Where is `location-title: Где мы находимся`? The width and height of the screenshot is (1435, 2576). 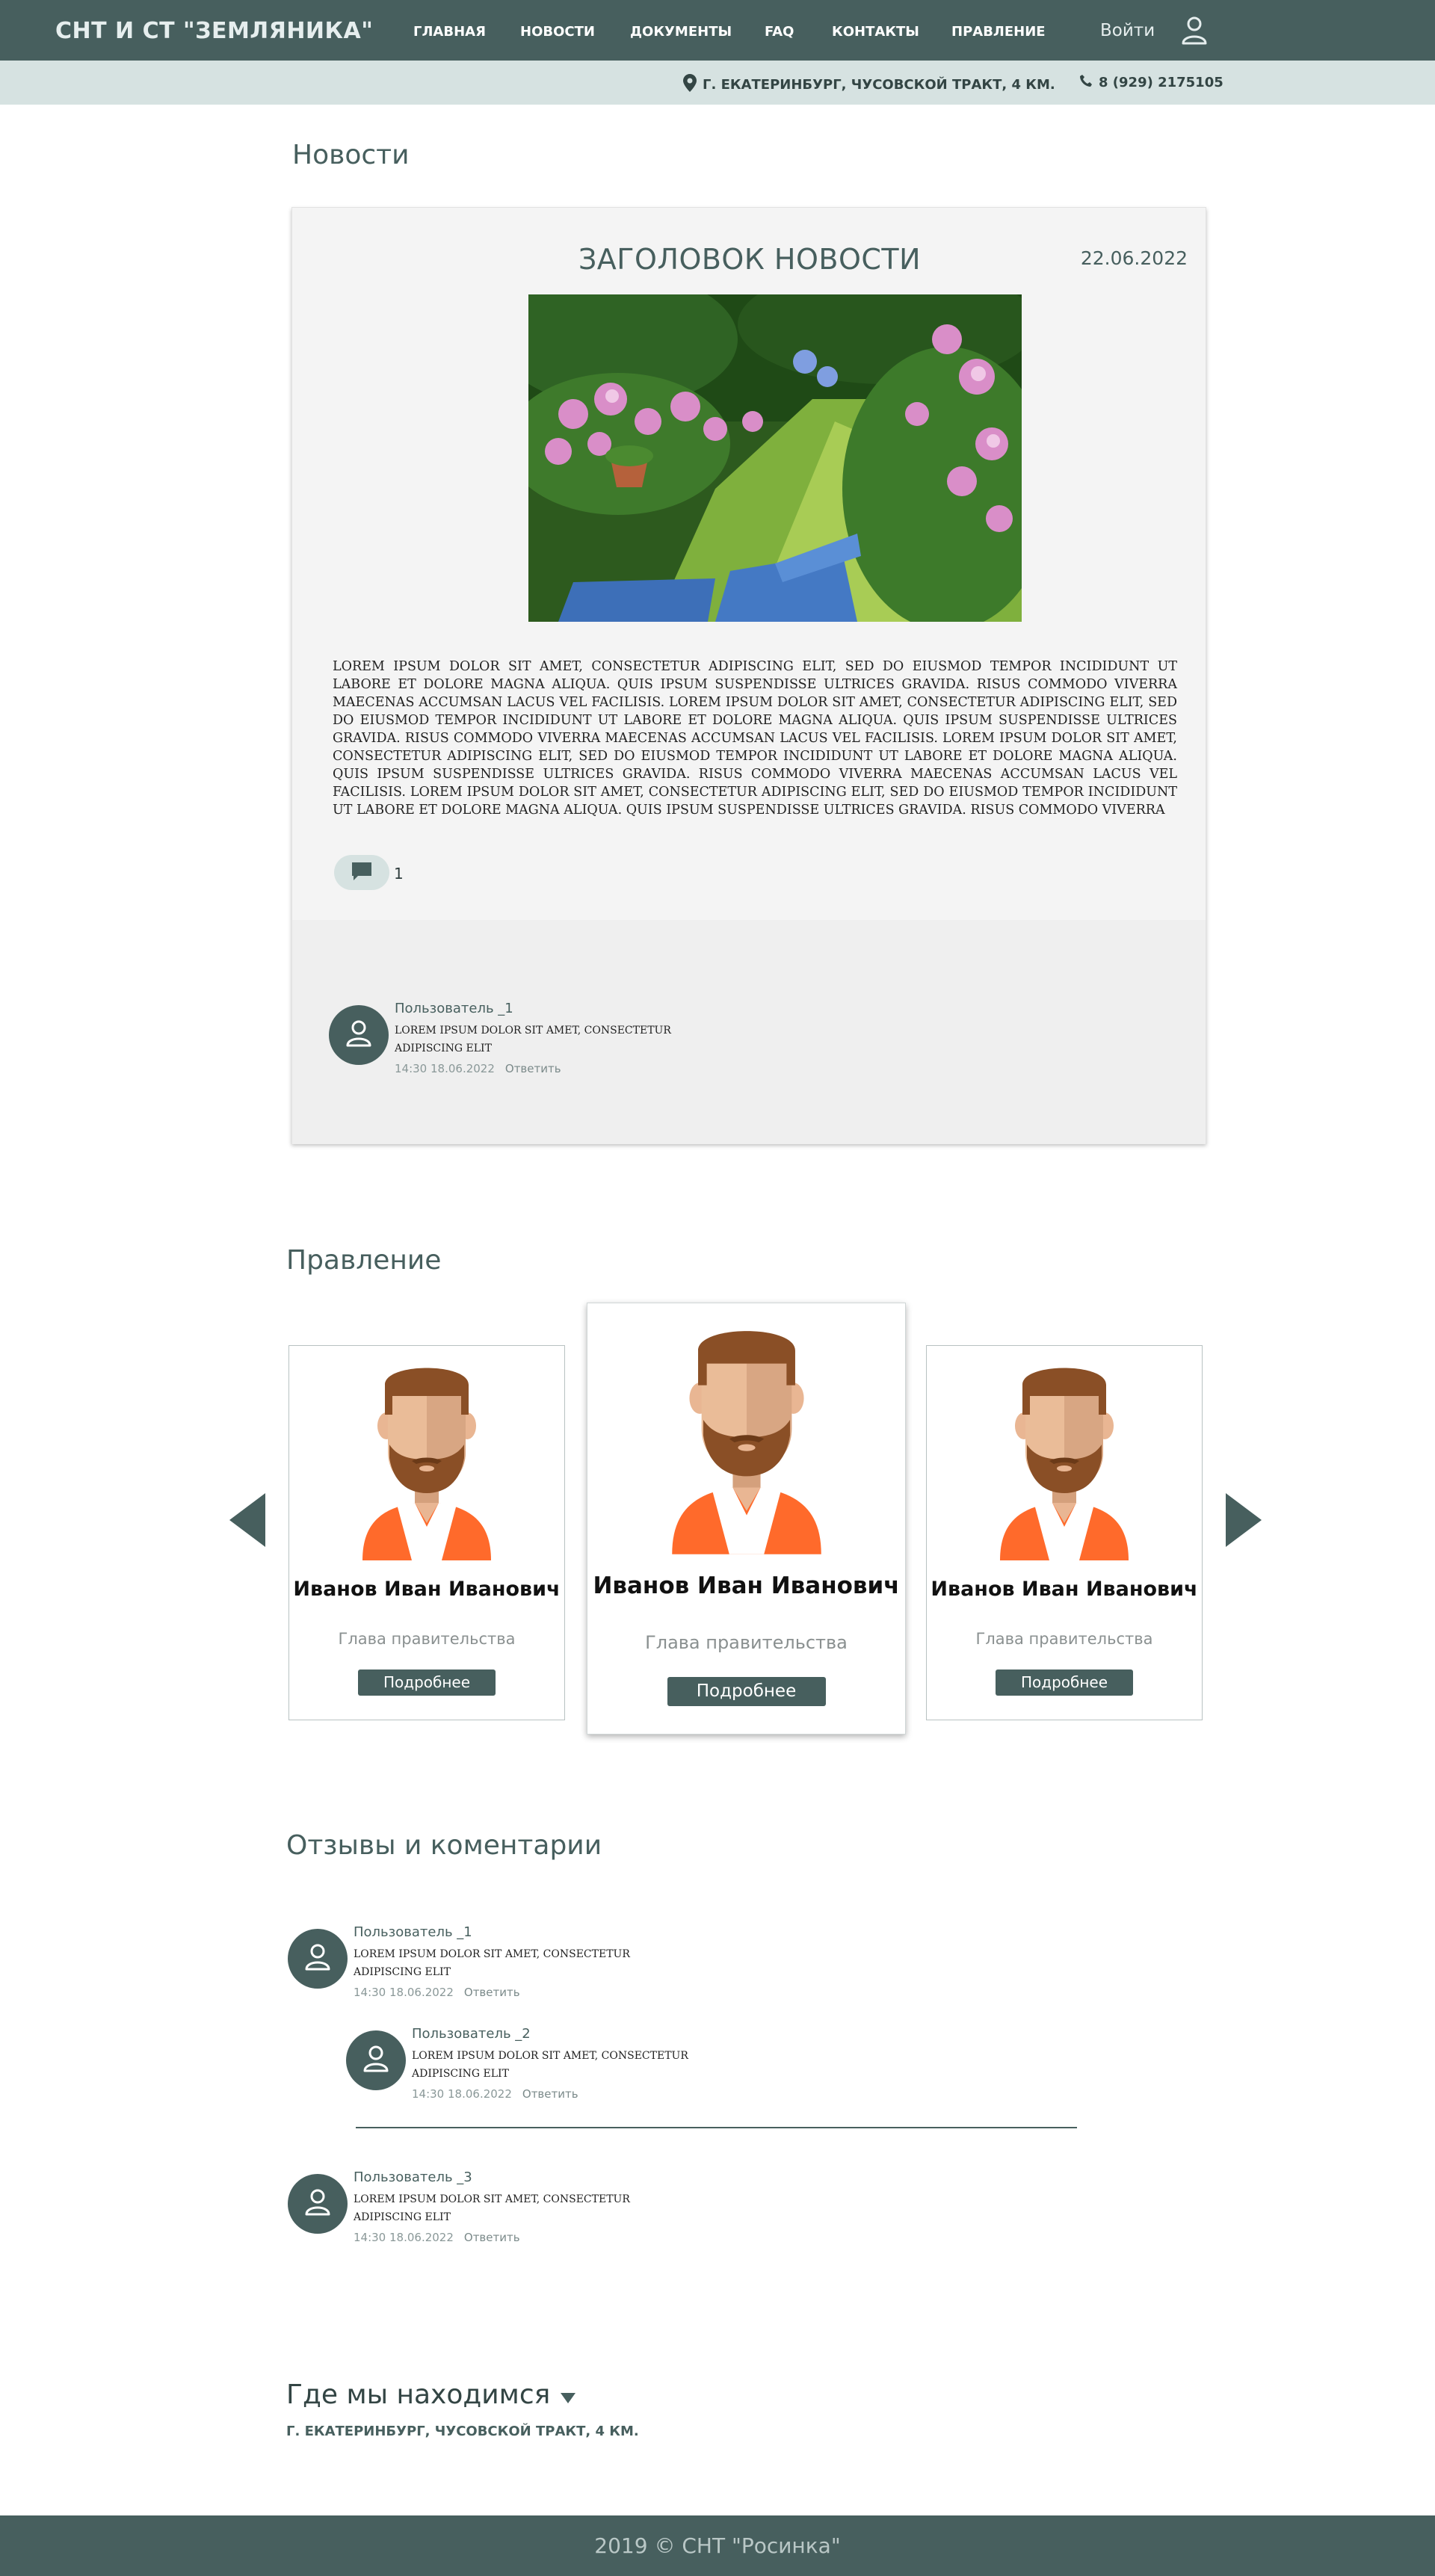
location-title: Где мы находимся is located at coordinates (419, 2395).